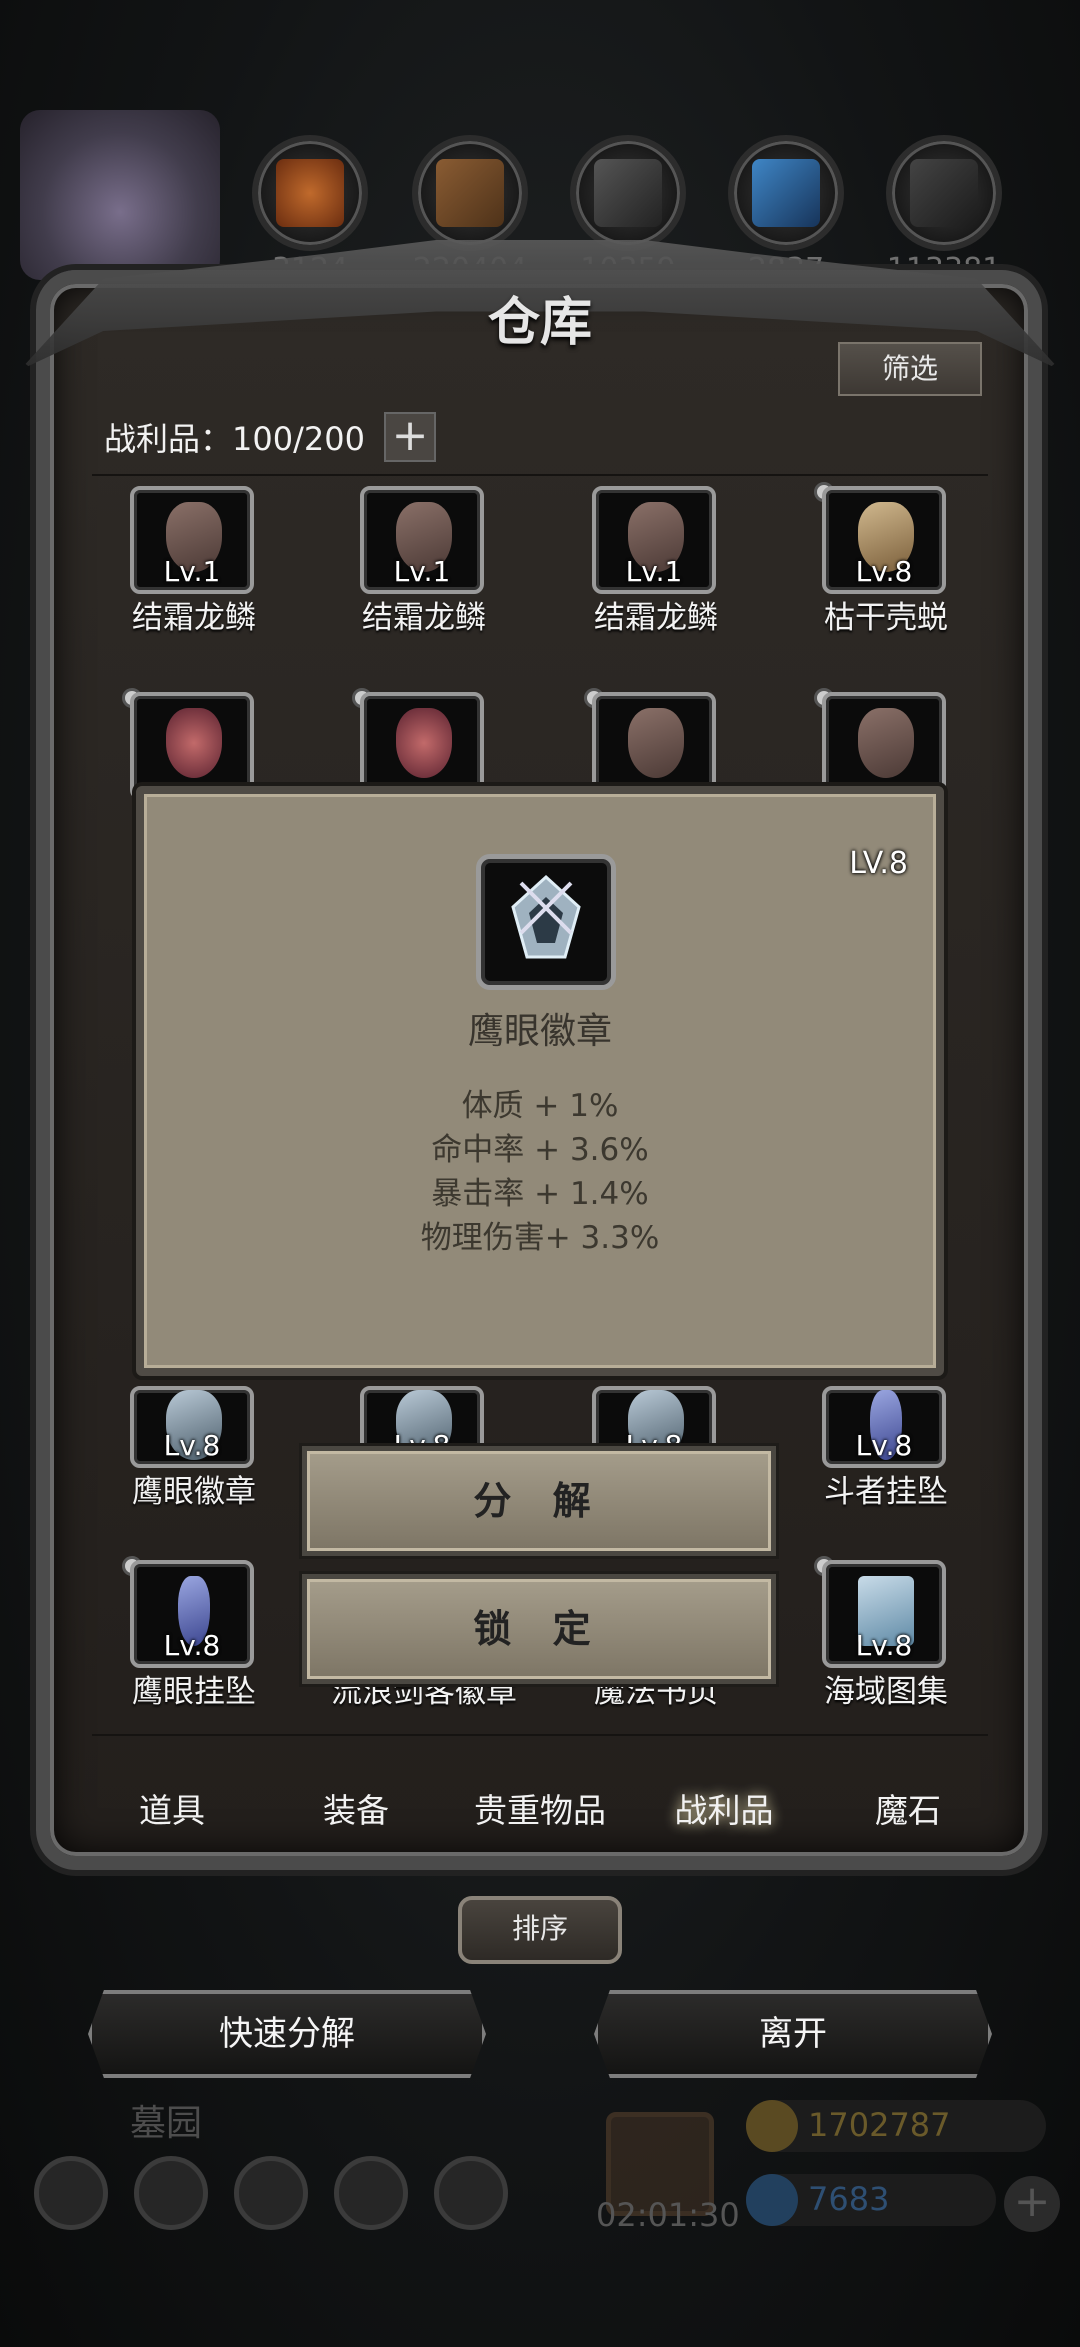 The height and width of the screenshot is (2347, 1080). I want to click on decompose-button: 分 解, so click(539, 1501).